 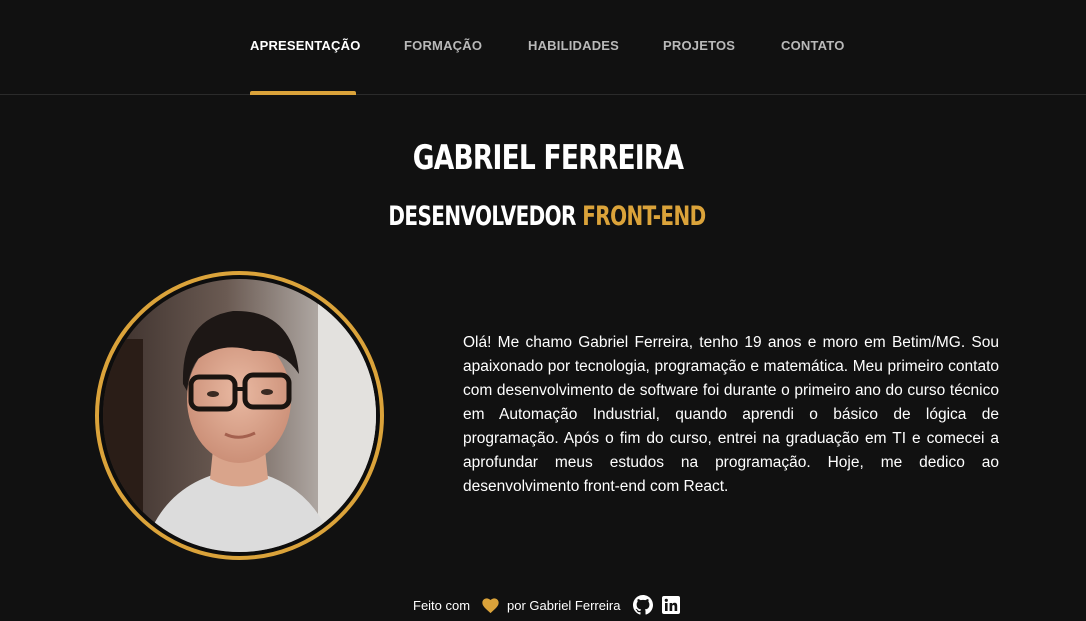 I want to click on avatar, so click(x=239, y=415).